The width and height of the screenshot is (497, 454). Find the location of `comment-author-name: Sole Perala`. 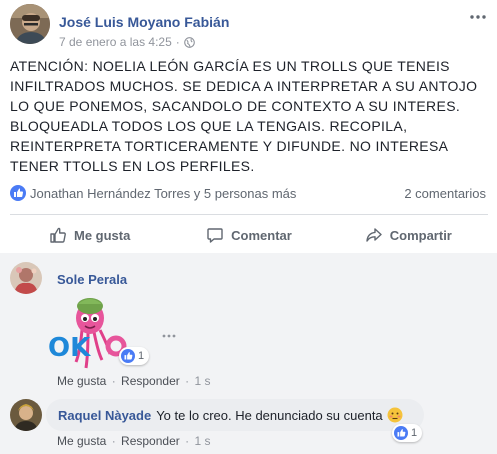

comment-author-name: Sole Perala is located at coordinates (92, 279).